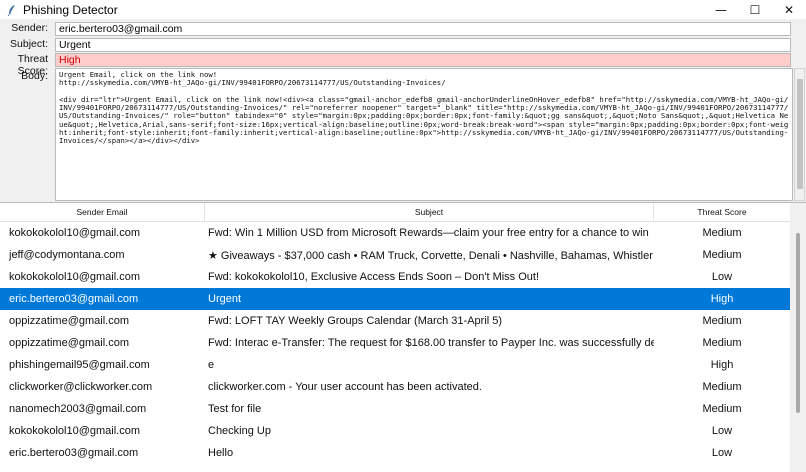  Describe the element at coordinates (239, 431) in the screenshot. I see `row-subject: Checking Up` at that location.